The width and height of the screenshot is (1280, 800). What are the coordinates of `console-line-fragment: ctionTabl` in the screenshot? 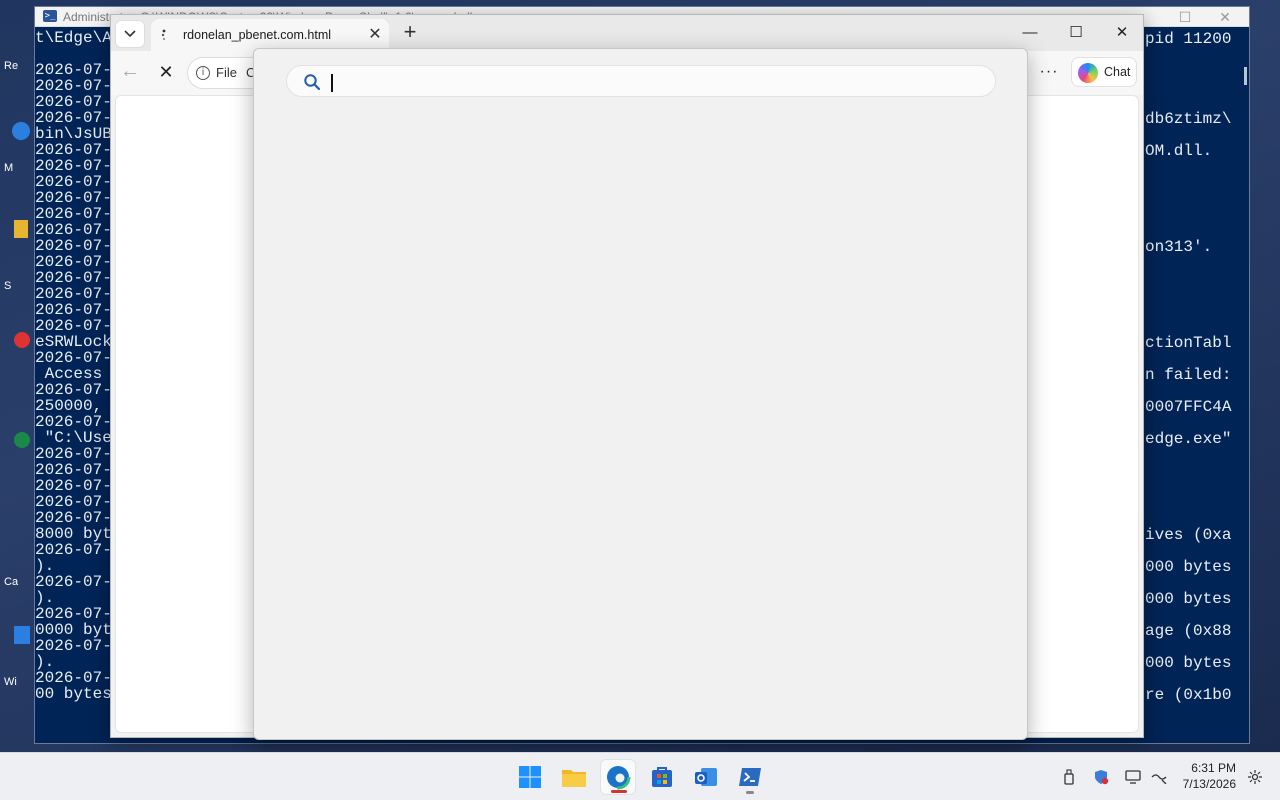 It's located at (1188, 343).